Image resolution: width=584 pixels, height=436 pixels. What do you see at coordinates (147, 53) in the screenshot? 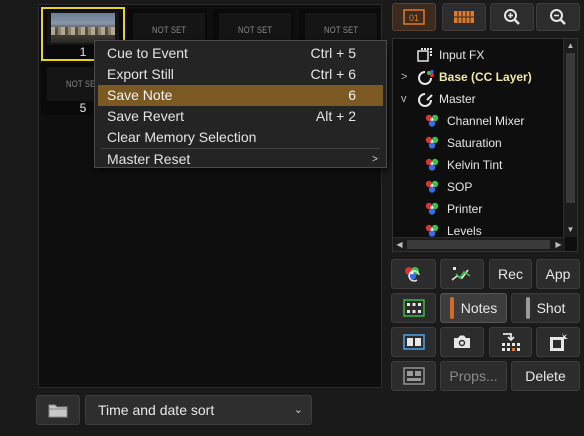
I see `menu-item-label: Cue to Event` at bounding box center [147, 53].